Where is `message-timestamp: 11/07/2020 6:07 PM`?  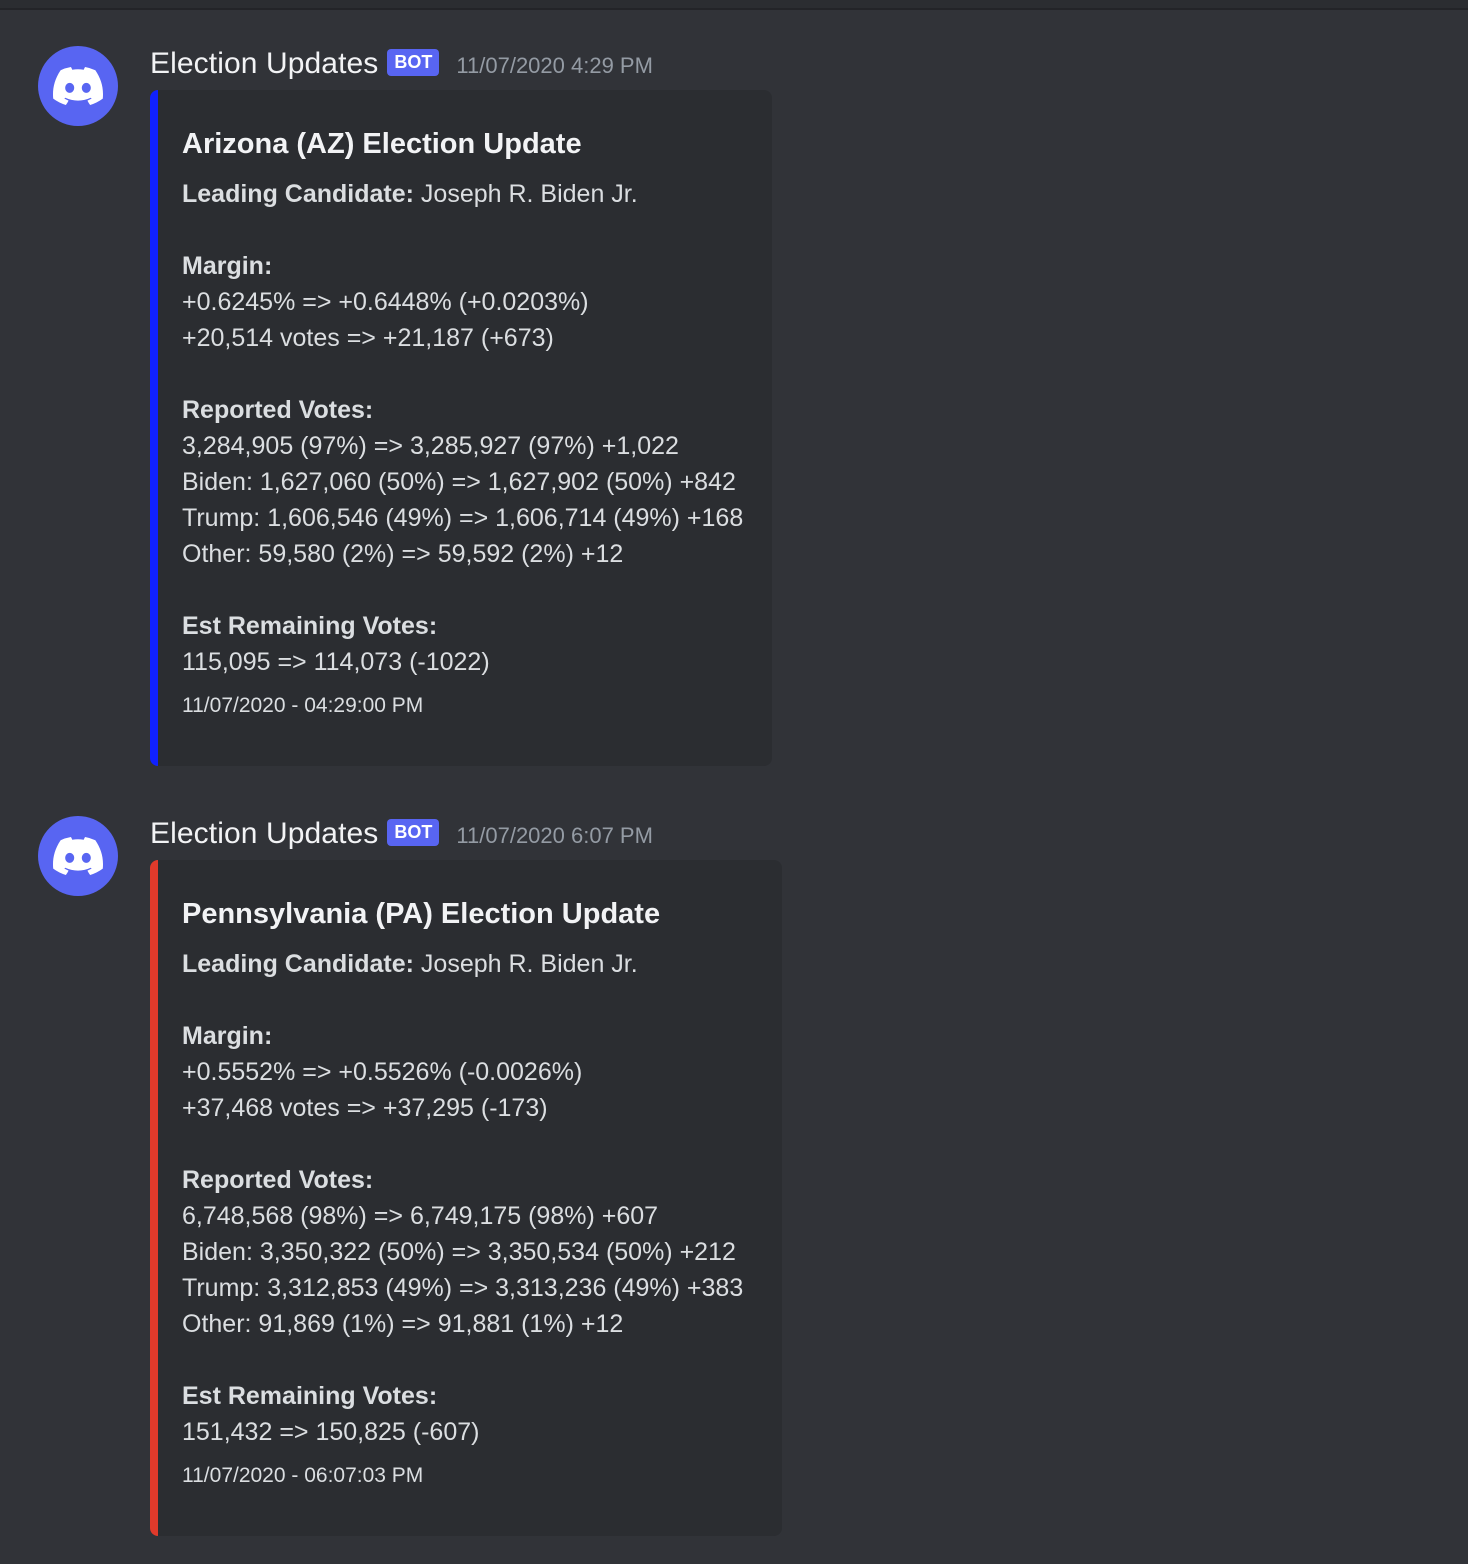
message-timestamp: 11/07/2020 6:07 PM is located at coordinates (554, 836).